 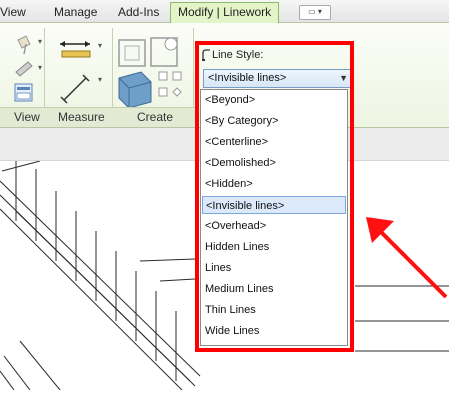 What do you see at coordinates (138, 12) in the screenshot?
I see `tab-add-ins: Add-Ins` at bounding box center [138, 12].